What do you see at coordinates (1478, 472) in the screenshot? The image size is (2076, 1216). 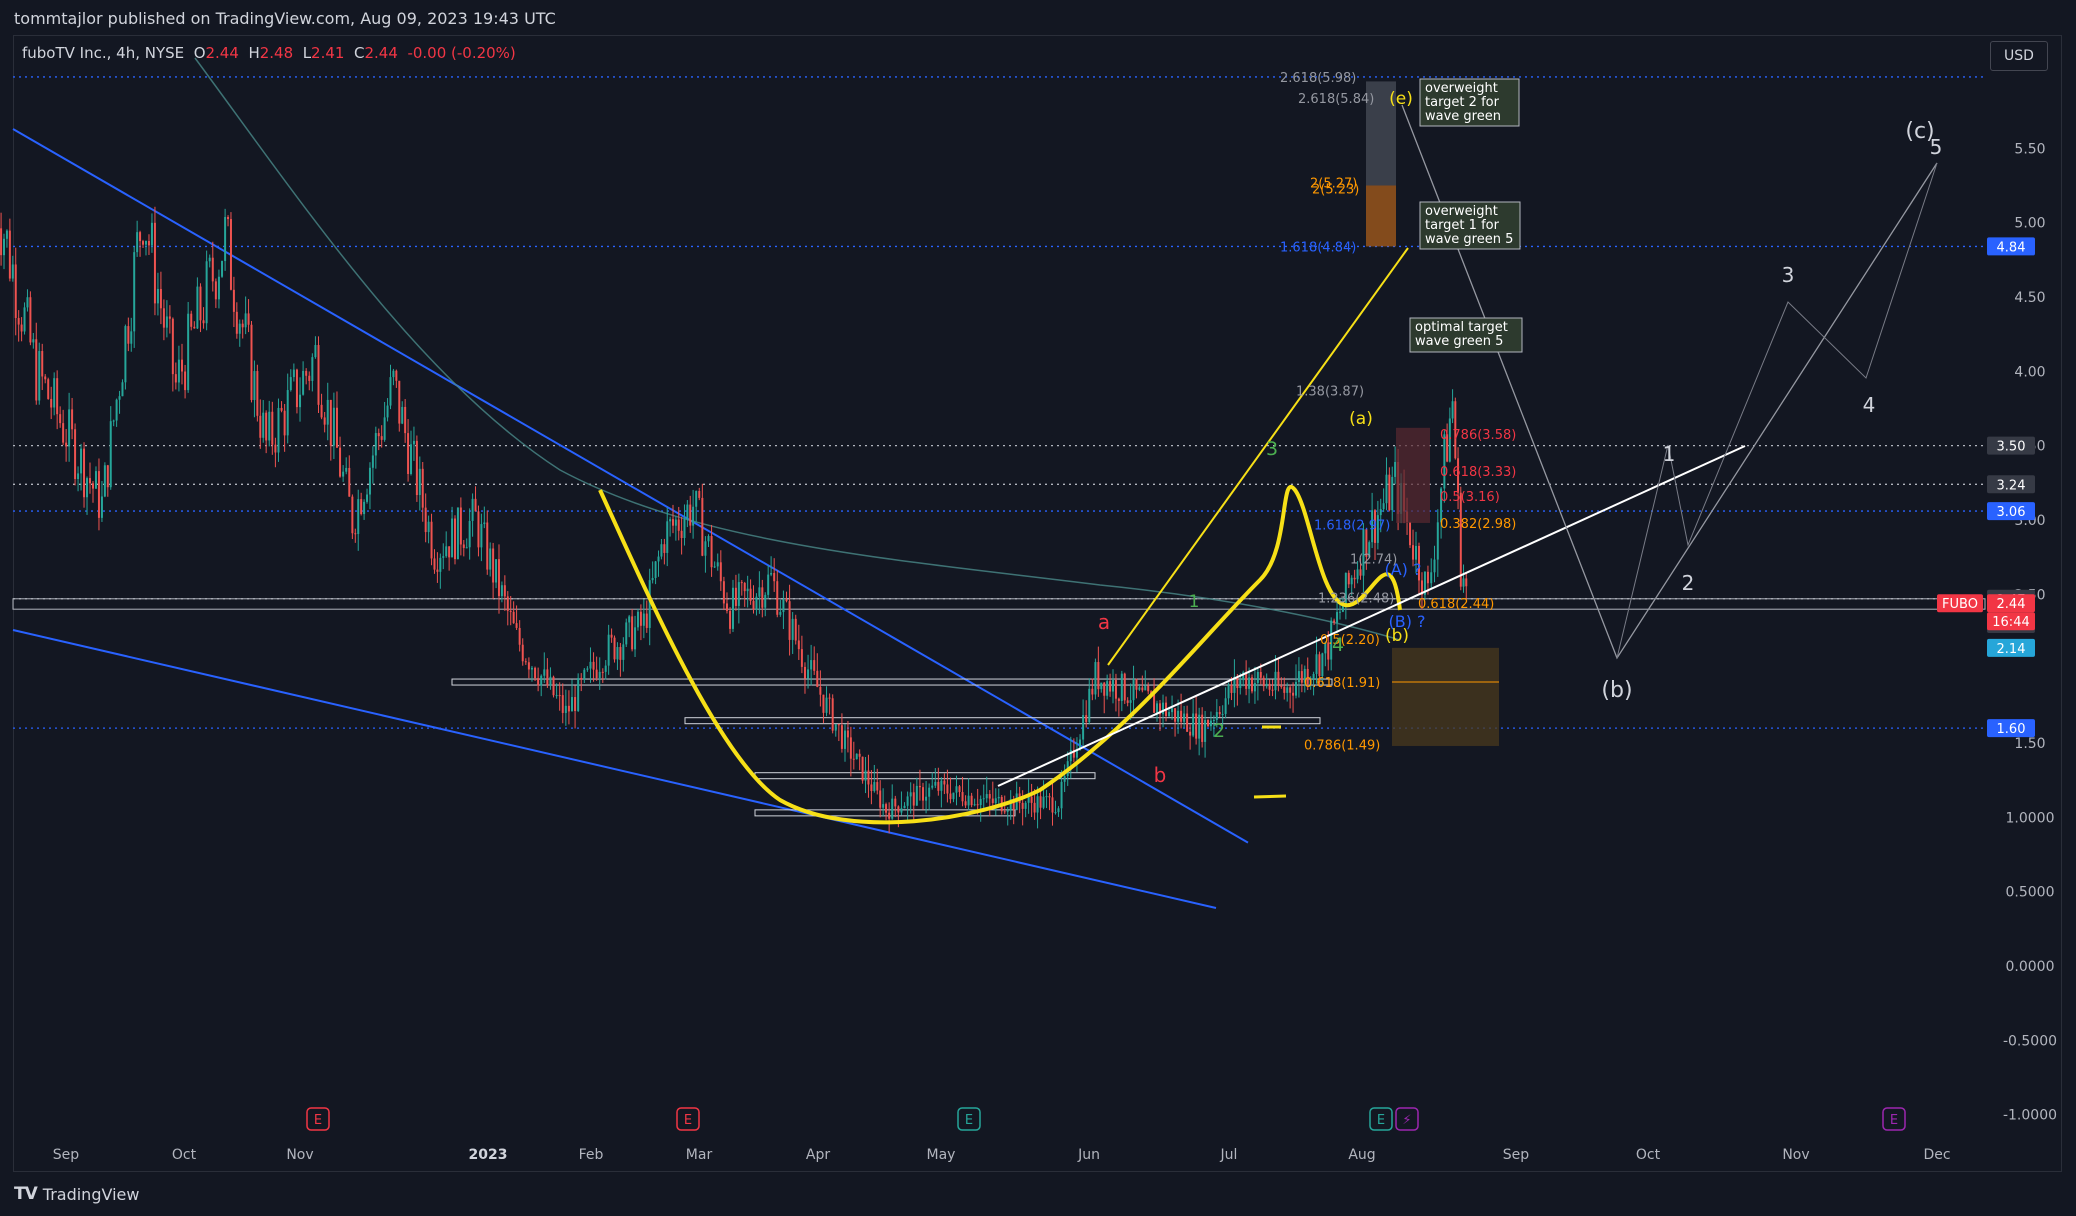 I see `fib-label-7: 0.618(3.33)` at bounding box center [1478, 472].